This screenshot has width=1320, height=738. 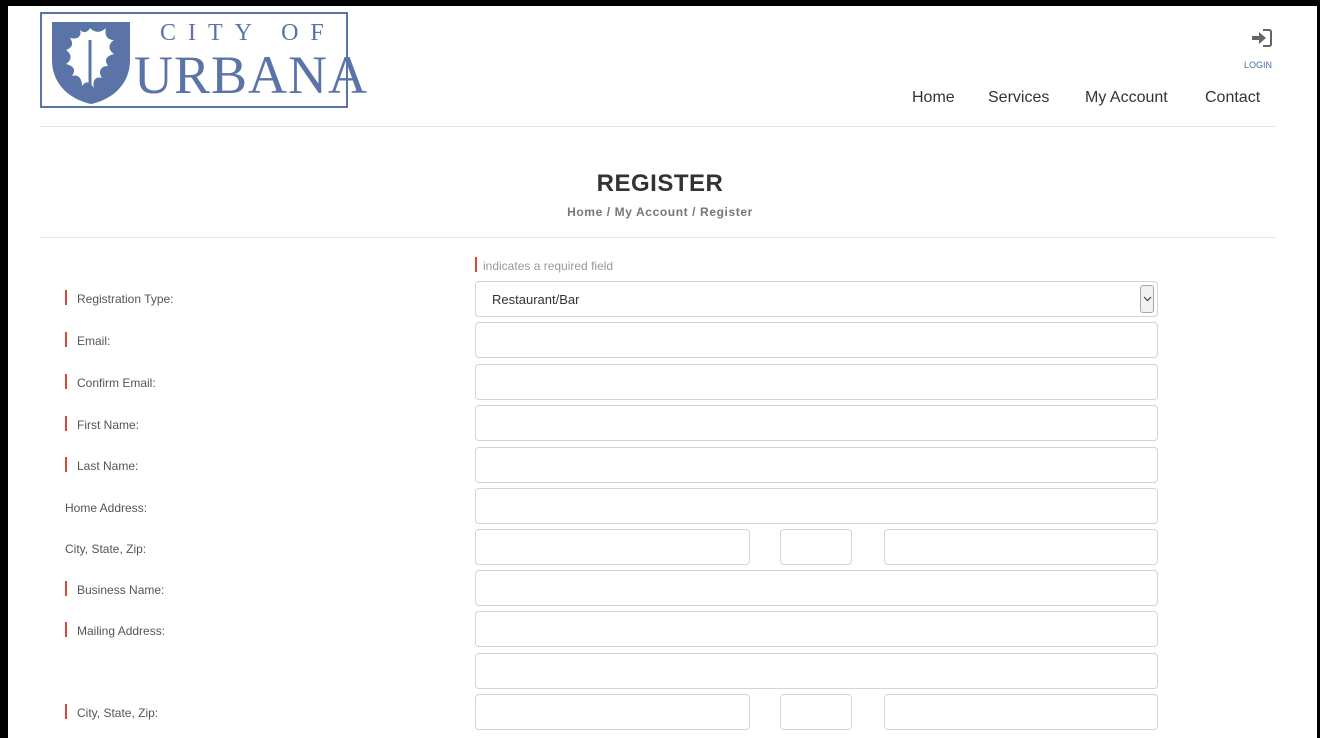 What do you see at coordinates (1257, 65) in the screenshot?
I see `login-label: LOGIN` at bounding box center [1257, 65].